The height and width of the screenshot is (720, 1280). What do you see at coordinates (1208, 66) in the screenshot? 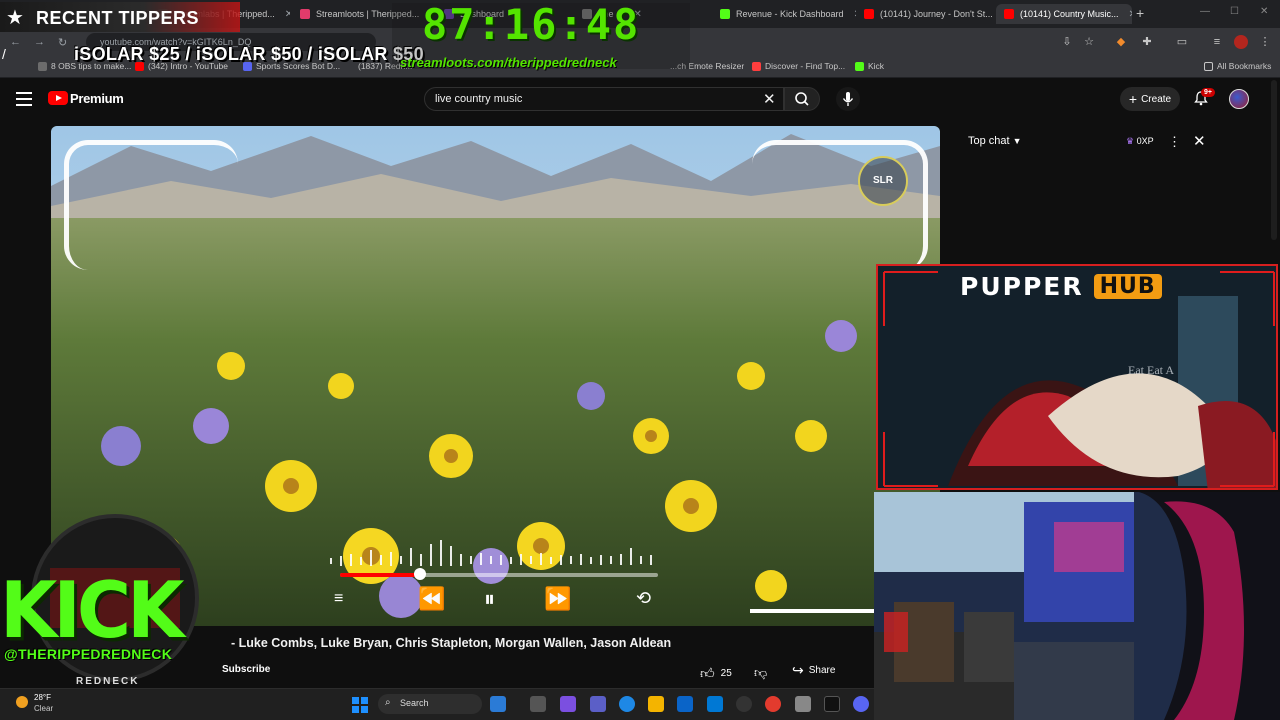
I see `folder-icon` at bounding box center [1208, 66].